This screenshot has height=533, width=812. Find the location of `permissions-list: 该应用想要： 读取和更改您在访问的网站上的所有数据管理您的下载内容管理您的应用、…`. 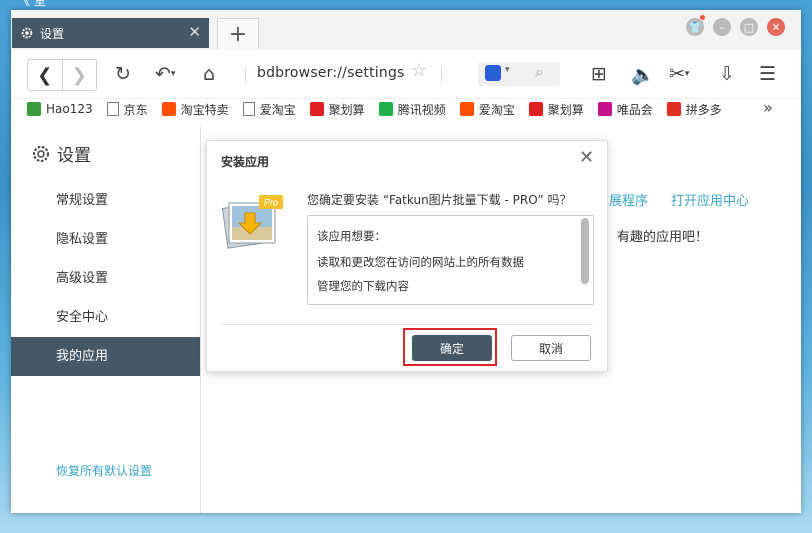

permissions-list: 该应用想要： 读取和更改您在访问的网站上的所有数据管理您的下载内容管理您的应用、… is located at coordinates (450, 260).